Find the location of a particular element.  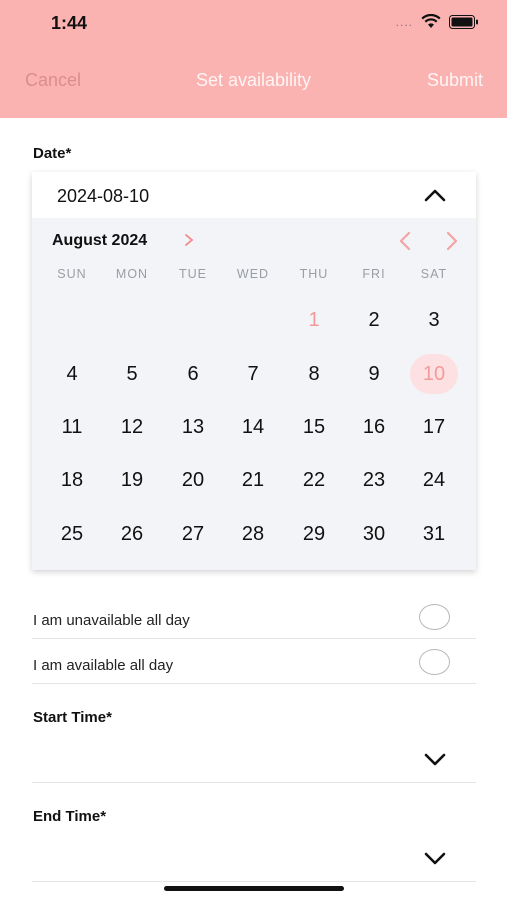

month-year-label: August 2024 is located at coordinates (99, 241).